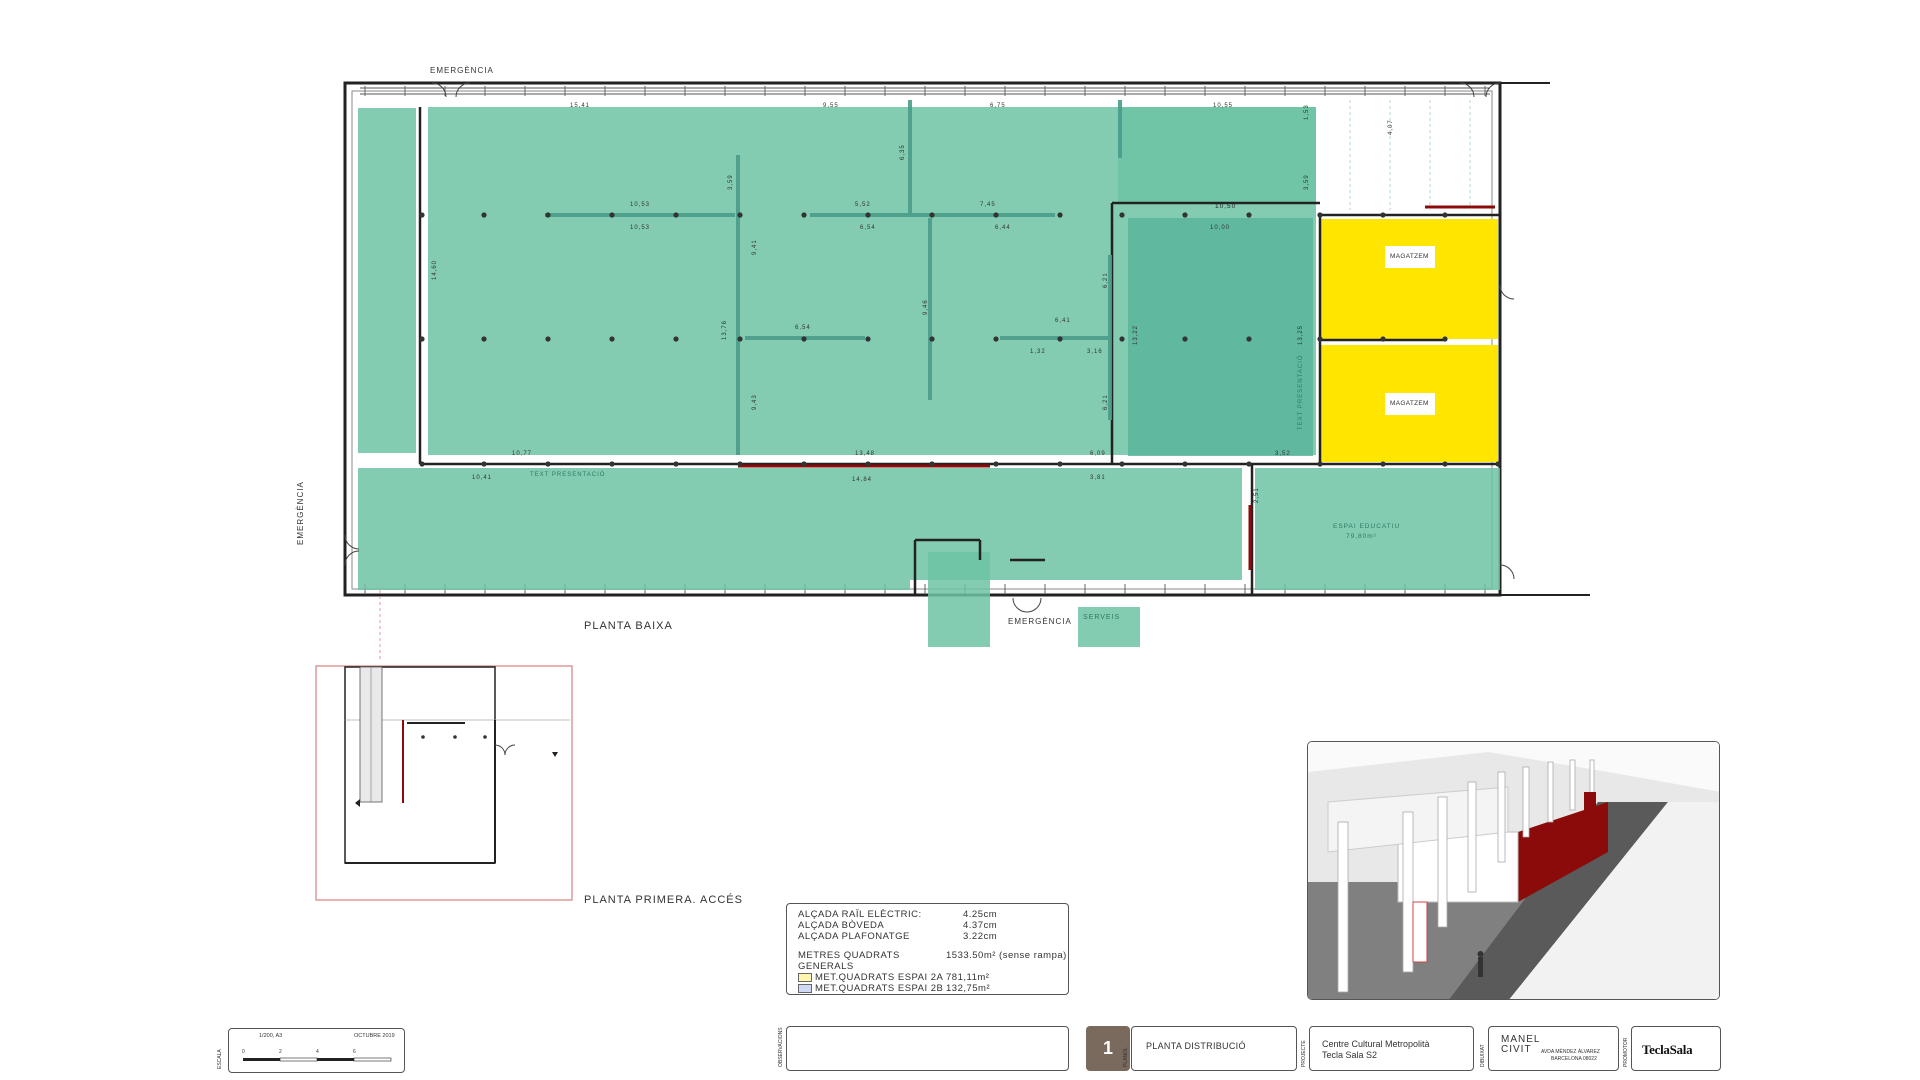 The width and height of the screenshot is (1920, 1080). What do you see at coordinates (300, 513) in the screenshot?
I see `emergency-label-left: EMERGÈNCIA` at bounding box center [300, 513].